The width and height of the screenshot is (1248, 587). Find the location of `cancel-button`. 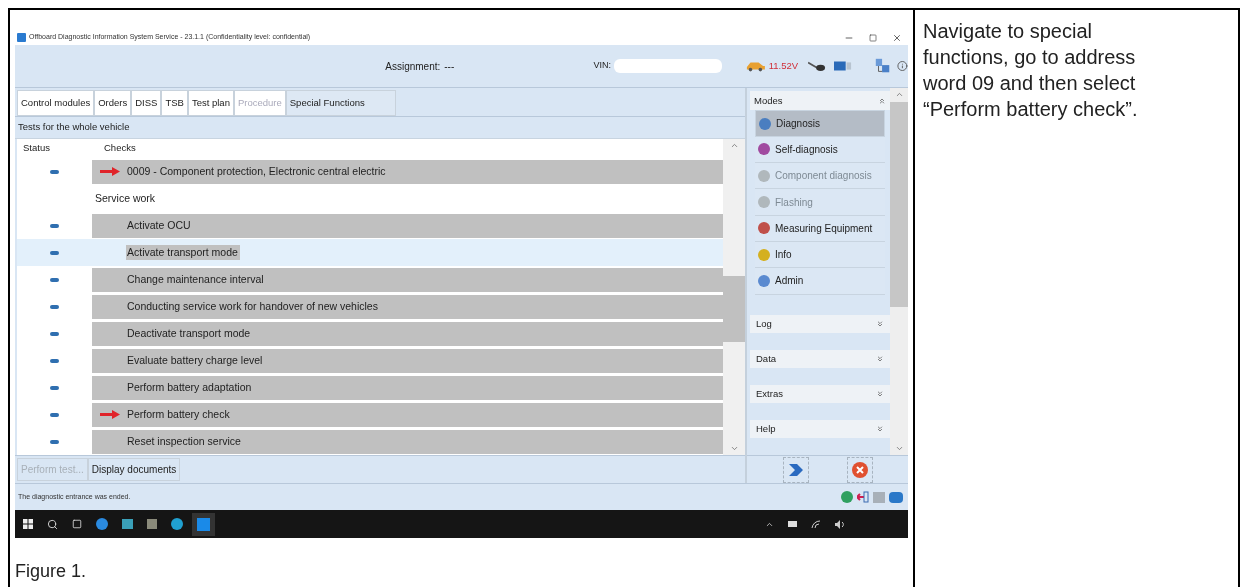

cancel-button is located at coordinates (859, 469).